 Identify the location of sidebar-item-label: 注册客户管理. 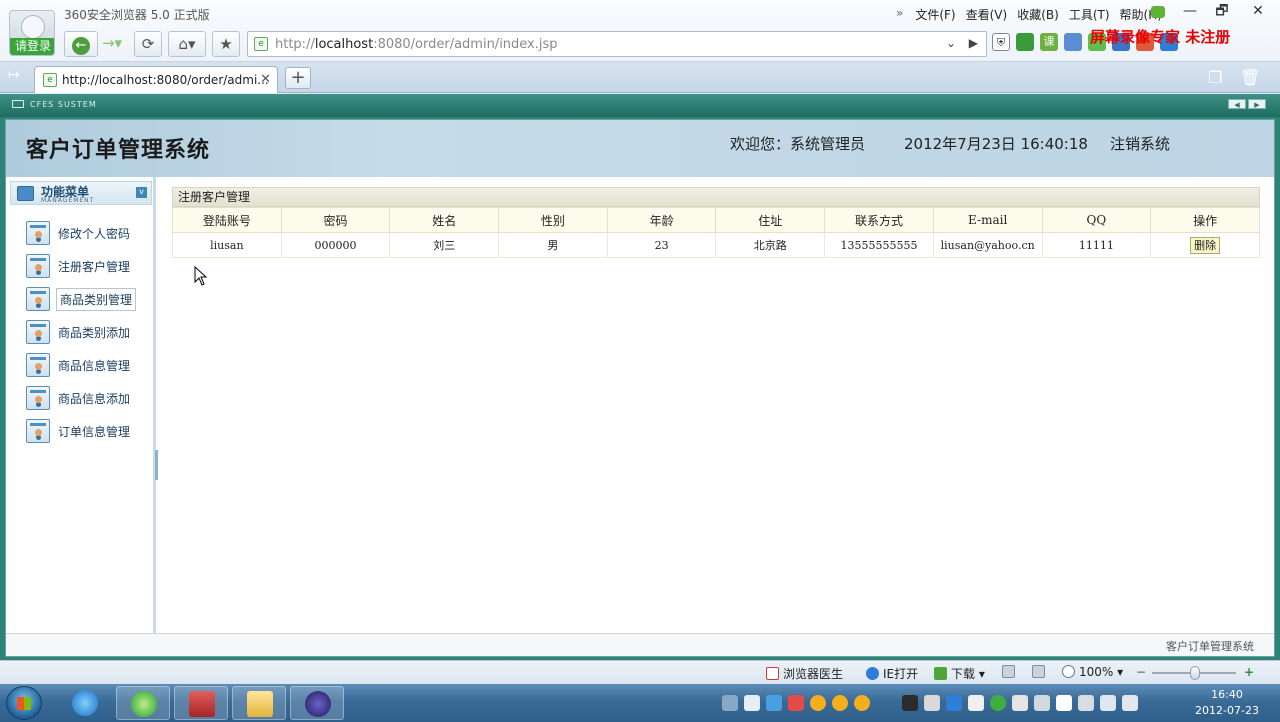
(94, 267).